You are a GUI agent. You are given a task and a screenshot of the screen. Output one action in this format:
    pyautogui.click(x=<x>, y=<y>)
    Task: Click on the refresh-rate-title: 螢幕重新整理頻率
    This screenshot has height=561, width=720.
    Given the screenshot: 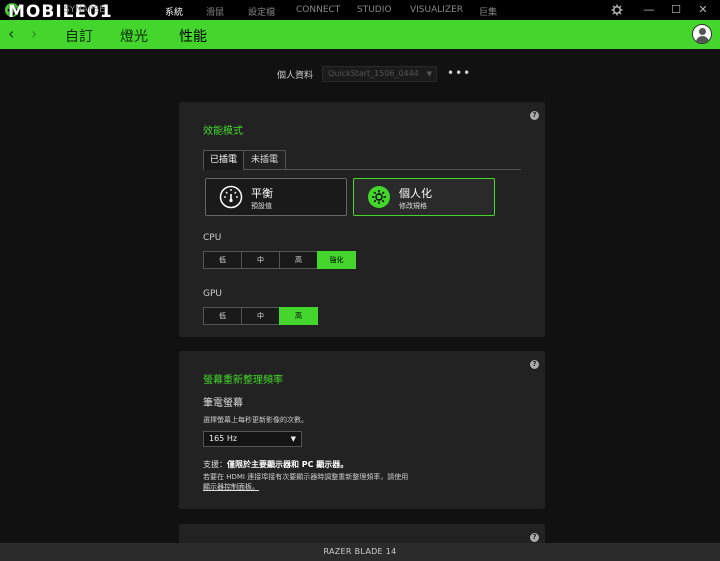 What is the action you would take?
    pyautogui.click(x=243, y=380)
    